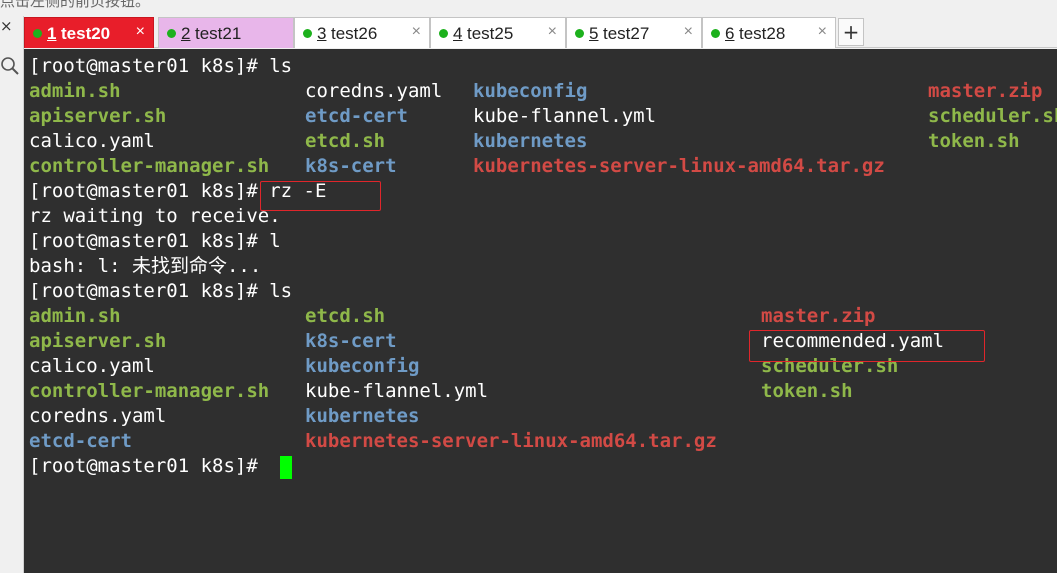 The width and height of the screenshot is (1057, 573). Describe the element at coordinates (528, 8) in the screenshot. I see `window-top-strip: 点击左侧的前页按钮。` at that location.